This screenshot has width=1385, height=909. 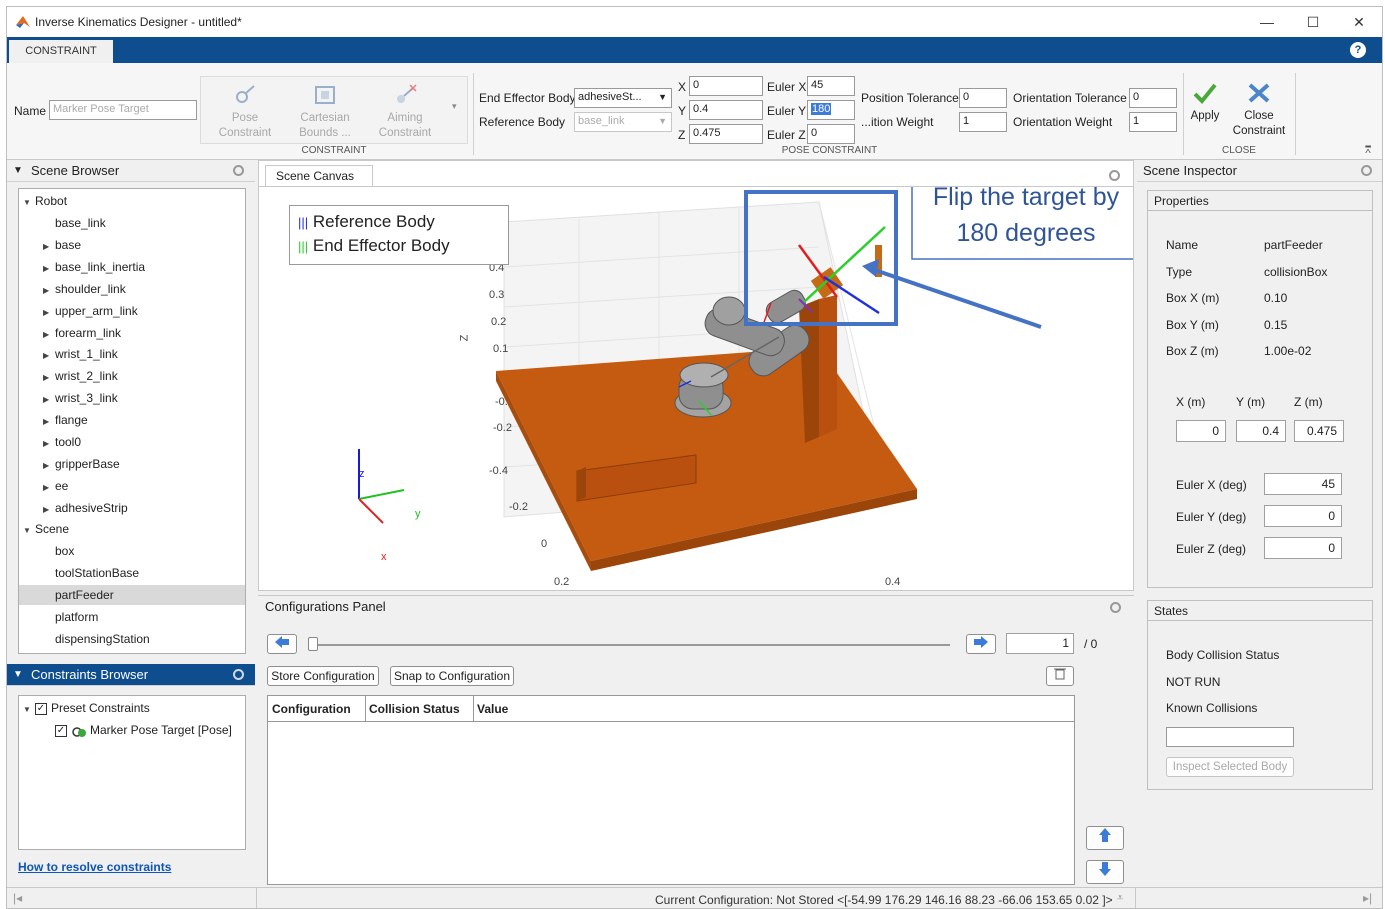 I want to click on inspector-euler-x-input: 45, so click(x=1303, y=484).